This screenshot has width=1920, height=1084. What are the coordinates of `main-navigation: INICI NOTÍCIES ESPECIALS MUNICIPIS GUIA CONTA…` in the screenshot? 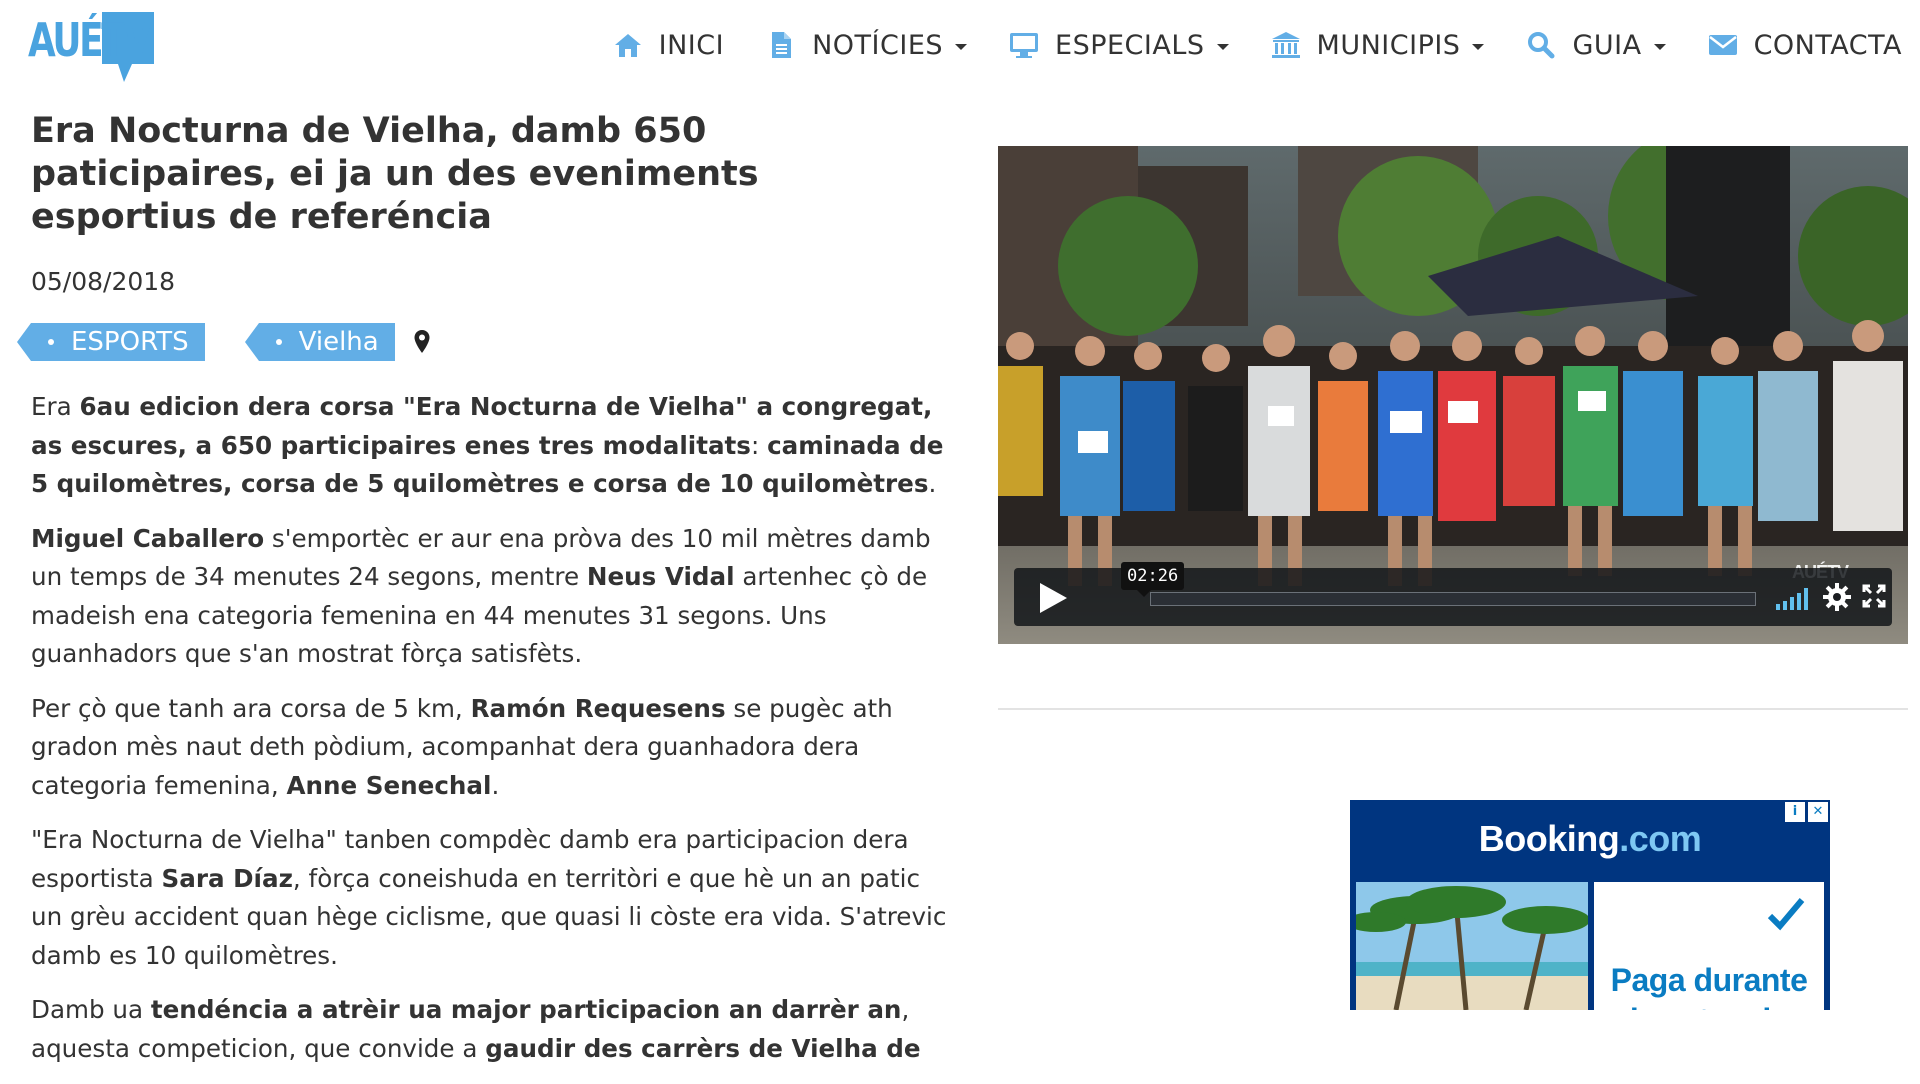 It's located at (1257, 45).